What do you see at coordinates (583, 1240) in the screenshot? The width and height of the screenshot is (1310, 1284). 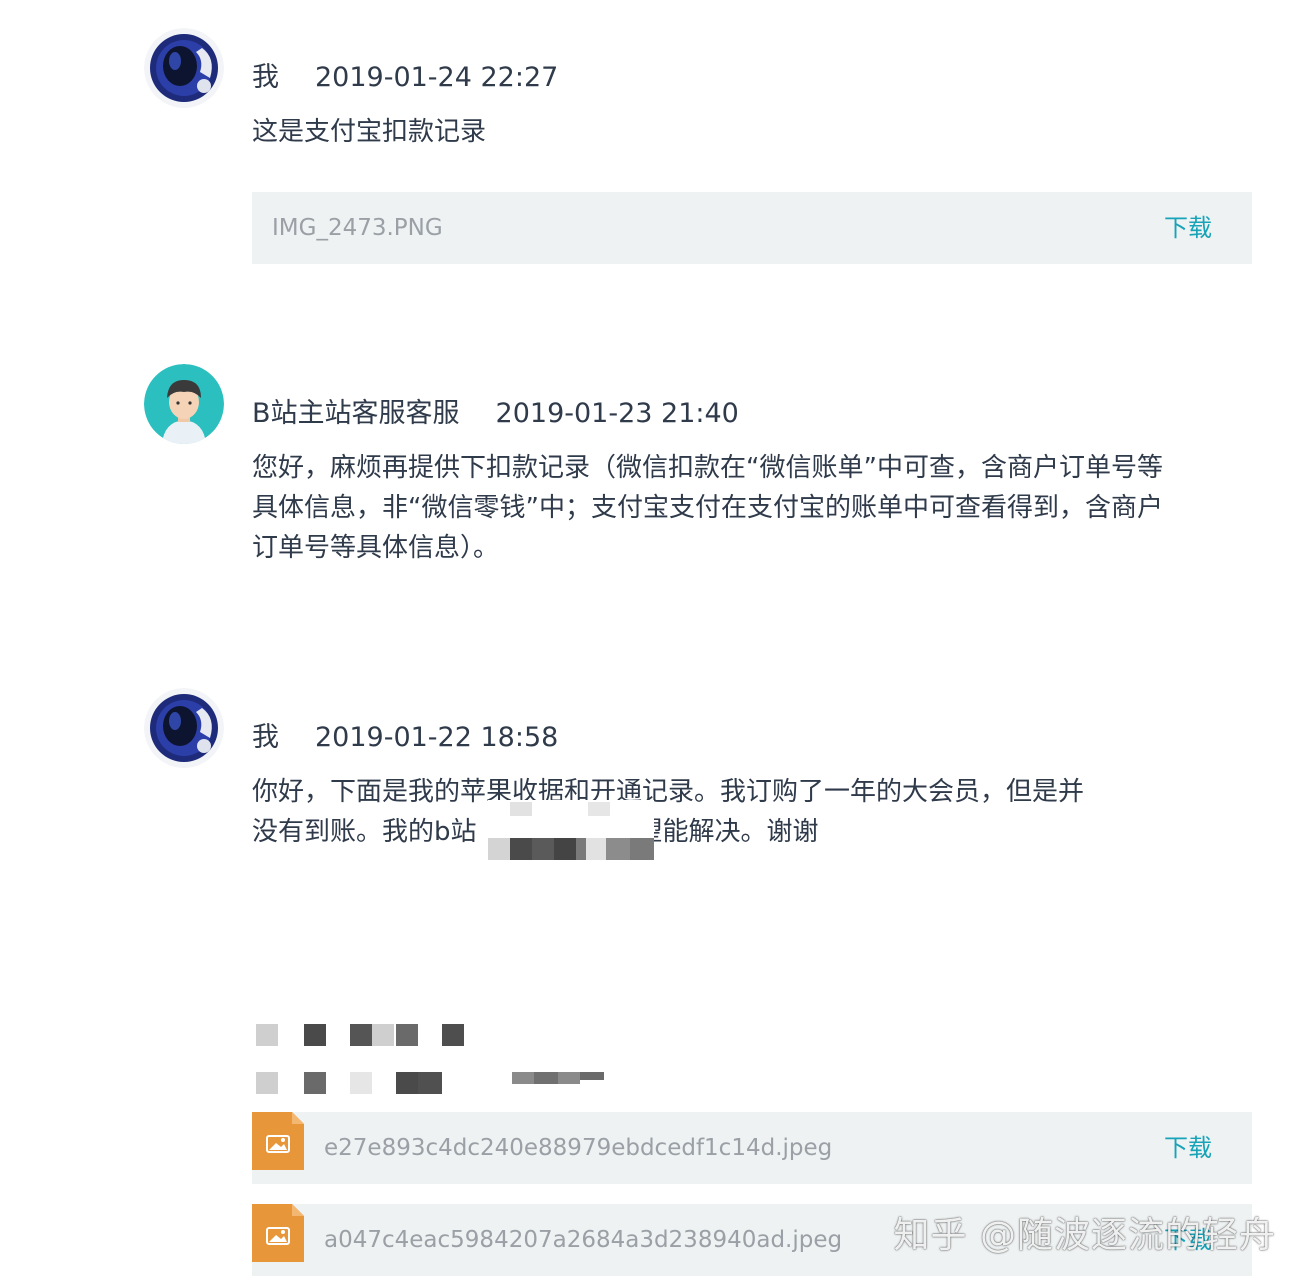 I see `attachment-filename: a047c4eac5984207a2684a3d238940ad.jpeg` at bounding box center [583, 1240].